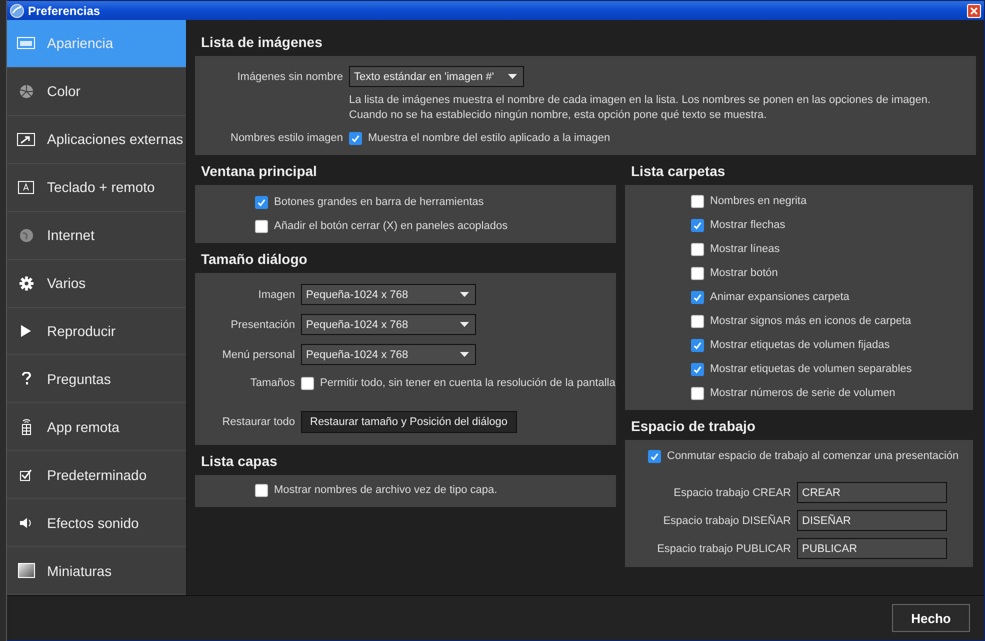 The height and width of the screenshot is (641, 985). I want to click on restore-button: Restaurar tamaño y Posición del diálogo, so click(409, 422).